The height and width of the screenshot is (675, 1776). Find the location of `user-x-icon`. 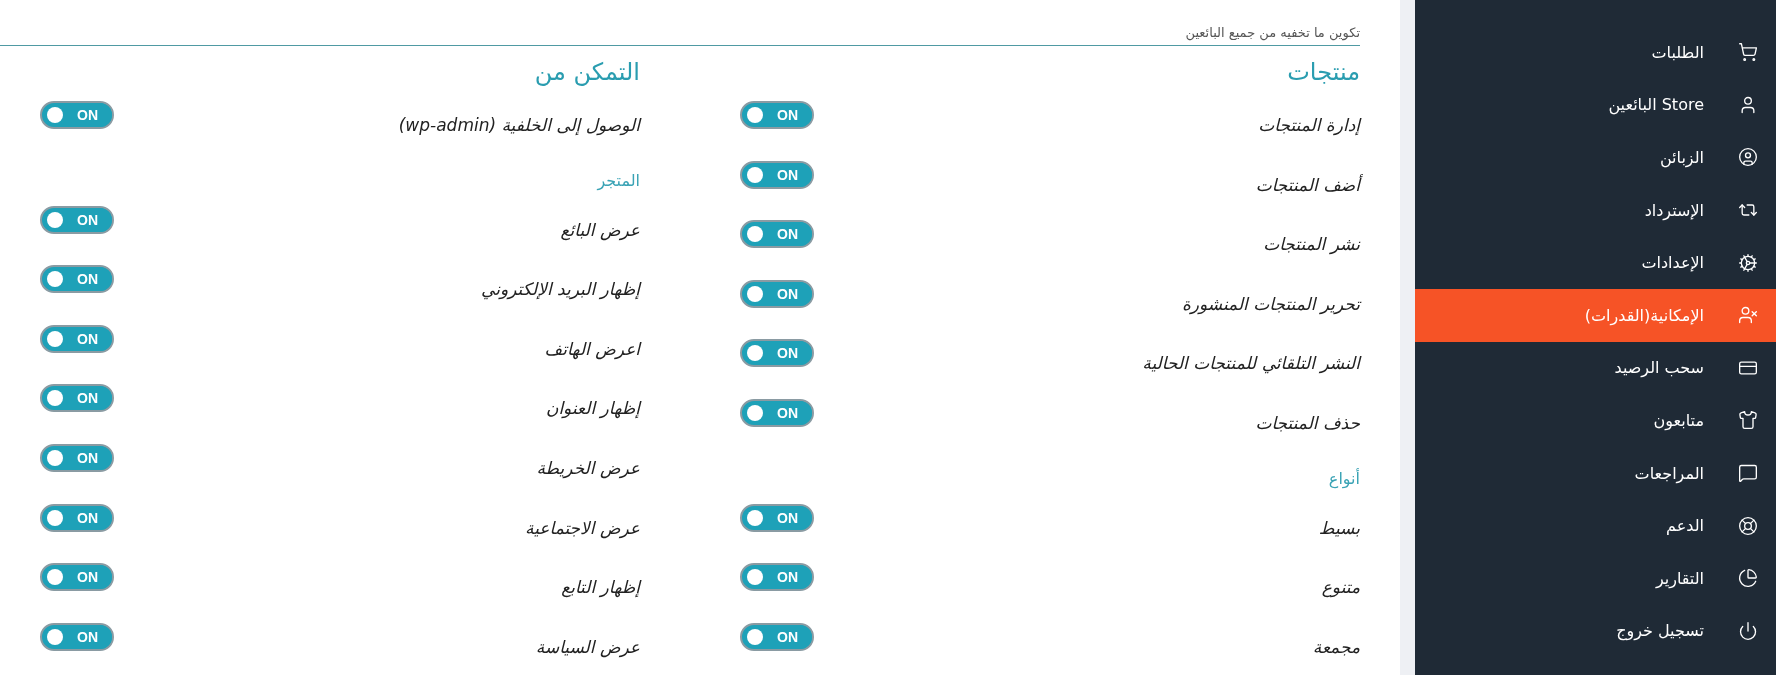

user-x-icon is located at coordinates (1748, 315).